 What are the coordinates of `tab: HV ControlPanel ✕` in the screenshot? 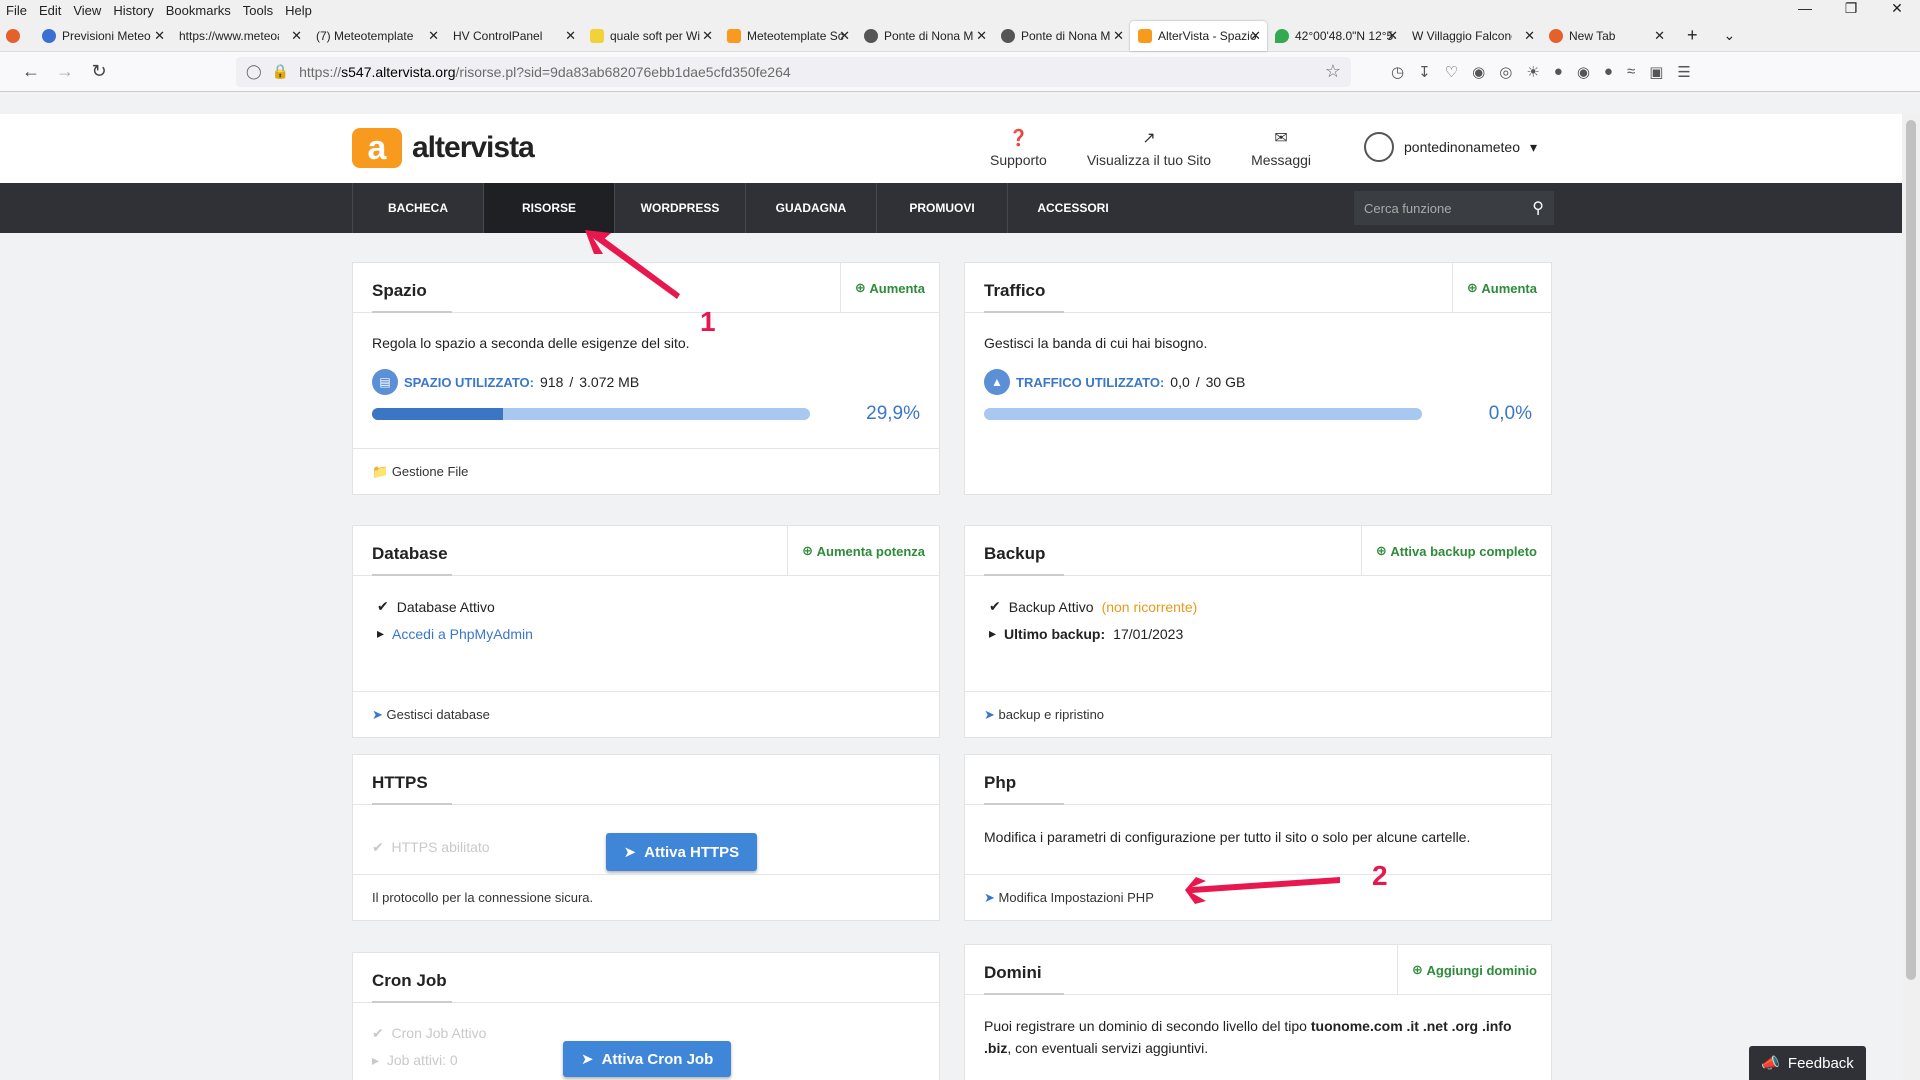 It's located at (513, 36).